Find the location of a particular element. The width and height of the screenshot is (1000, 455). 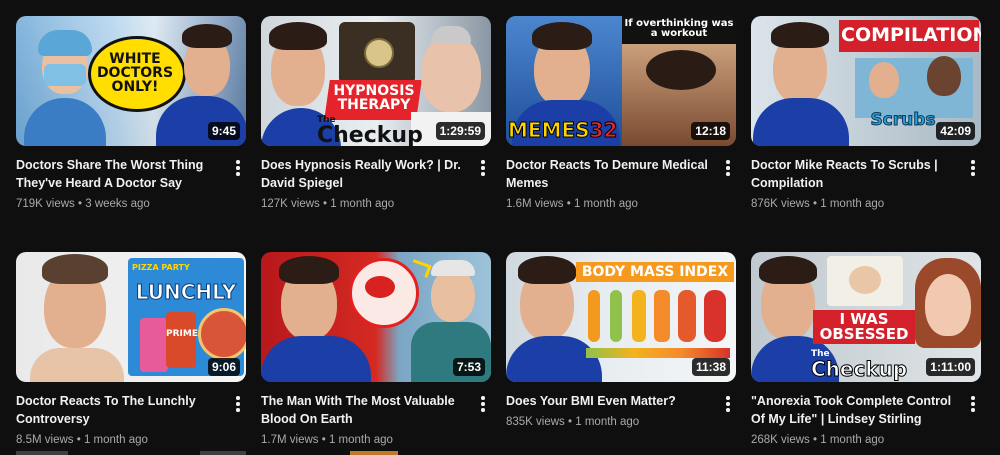

view-count: 719K views is located at coordinates (45, 204).